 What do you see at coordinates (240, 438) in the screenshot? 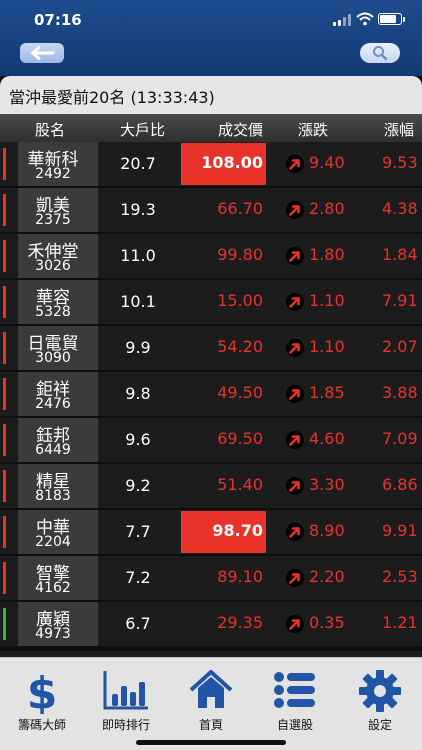
I see `price-value: 69.50` at bounding box center [240, 438].